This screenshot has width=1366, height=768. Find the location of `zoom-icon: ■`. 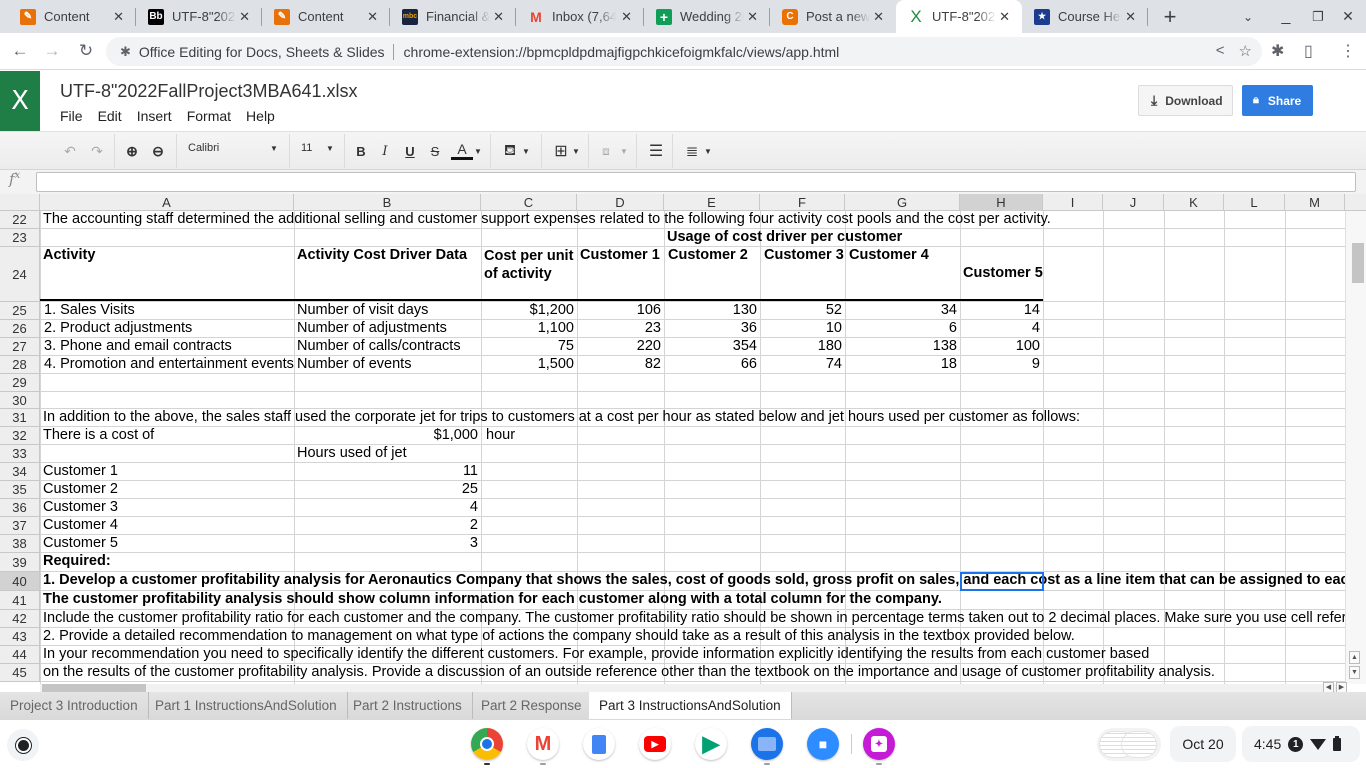

zoom-icon: ■ is located at coordinates (823, 744).